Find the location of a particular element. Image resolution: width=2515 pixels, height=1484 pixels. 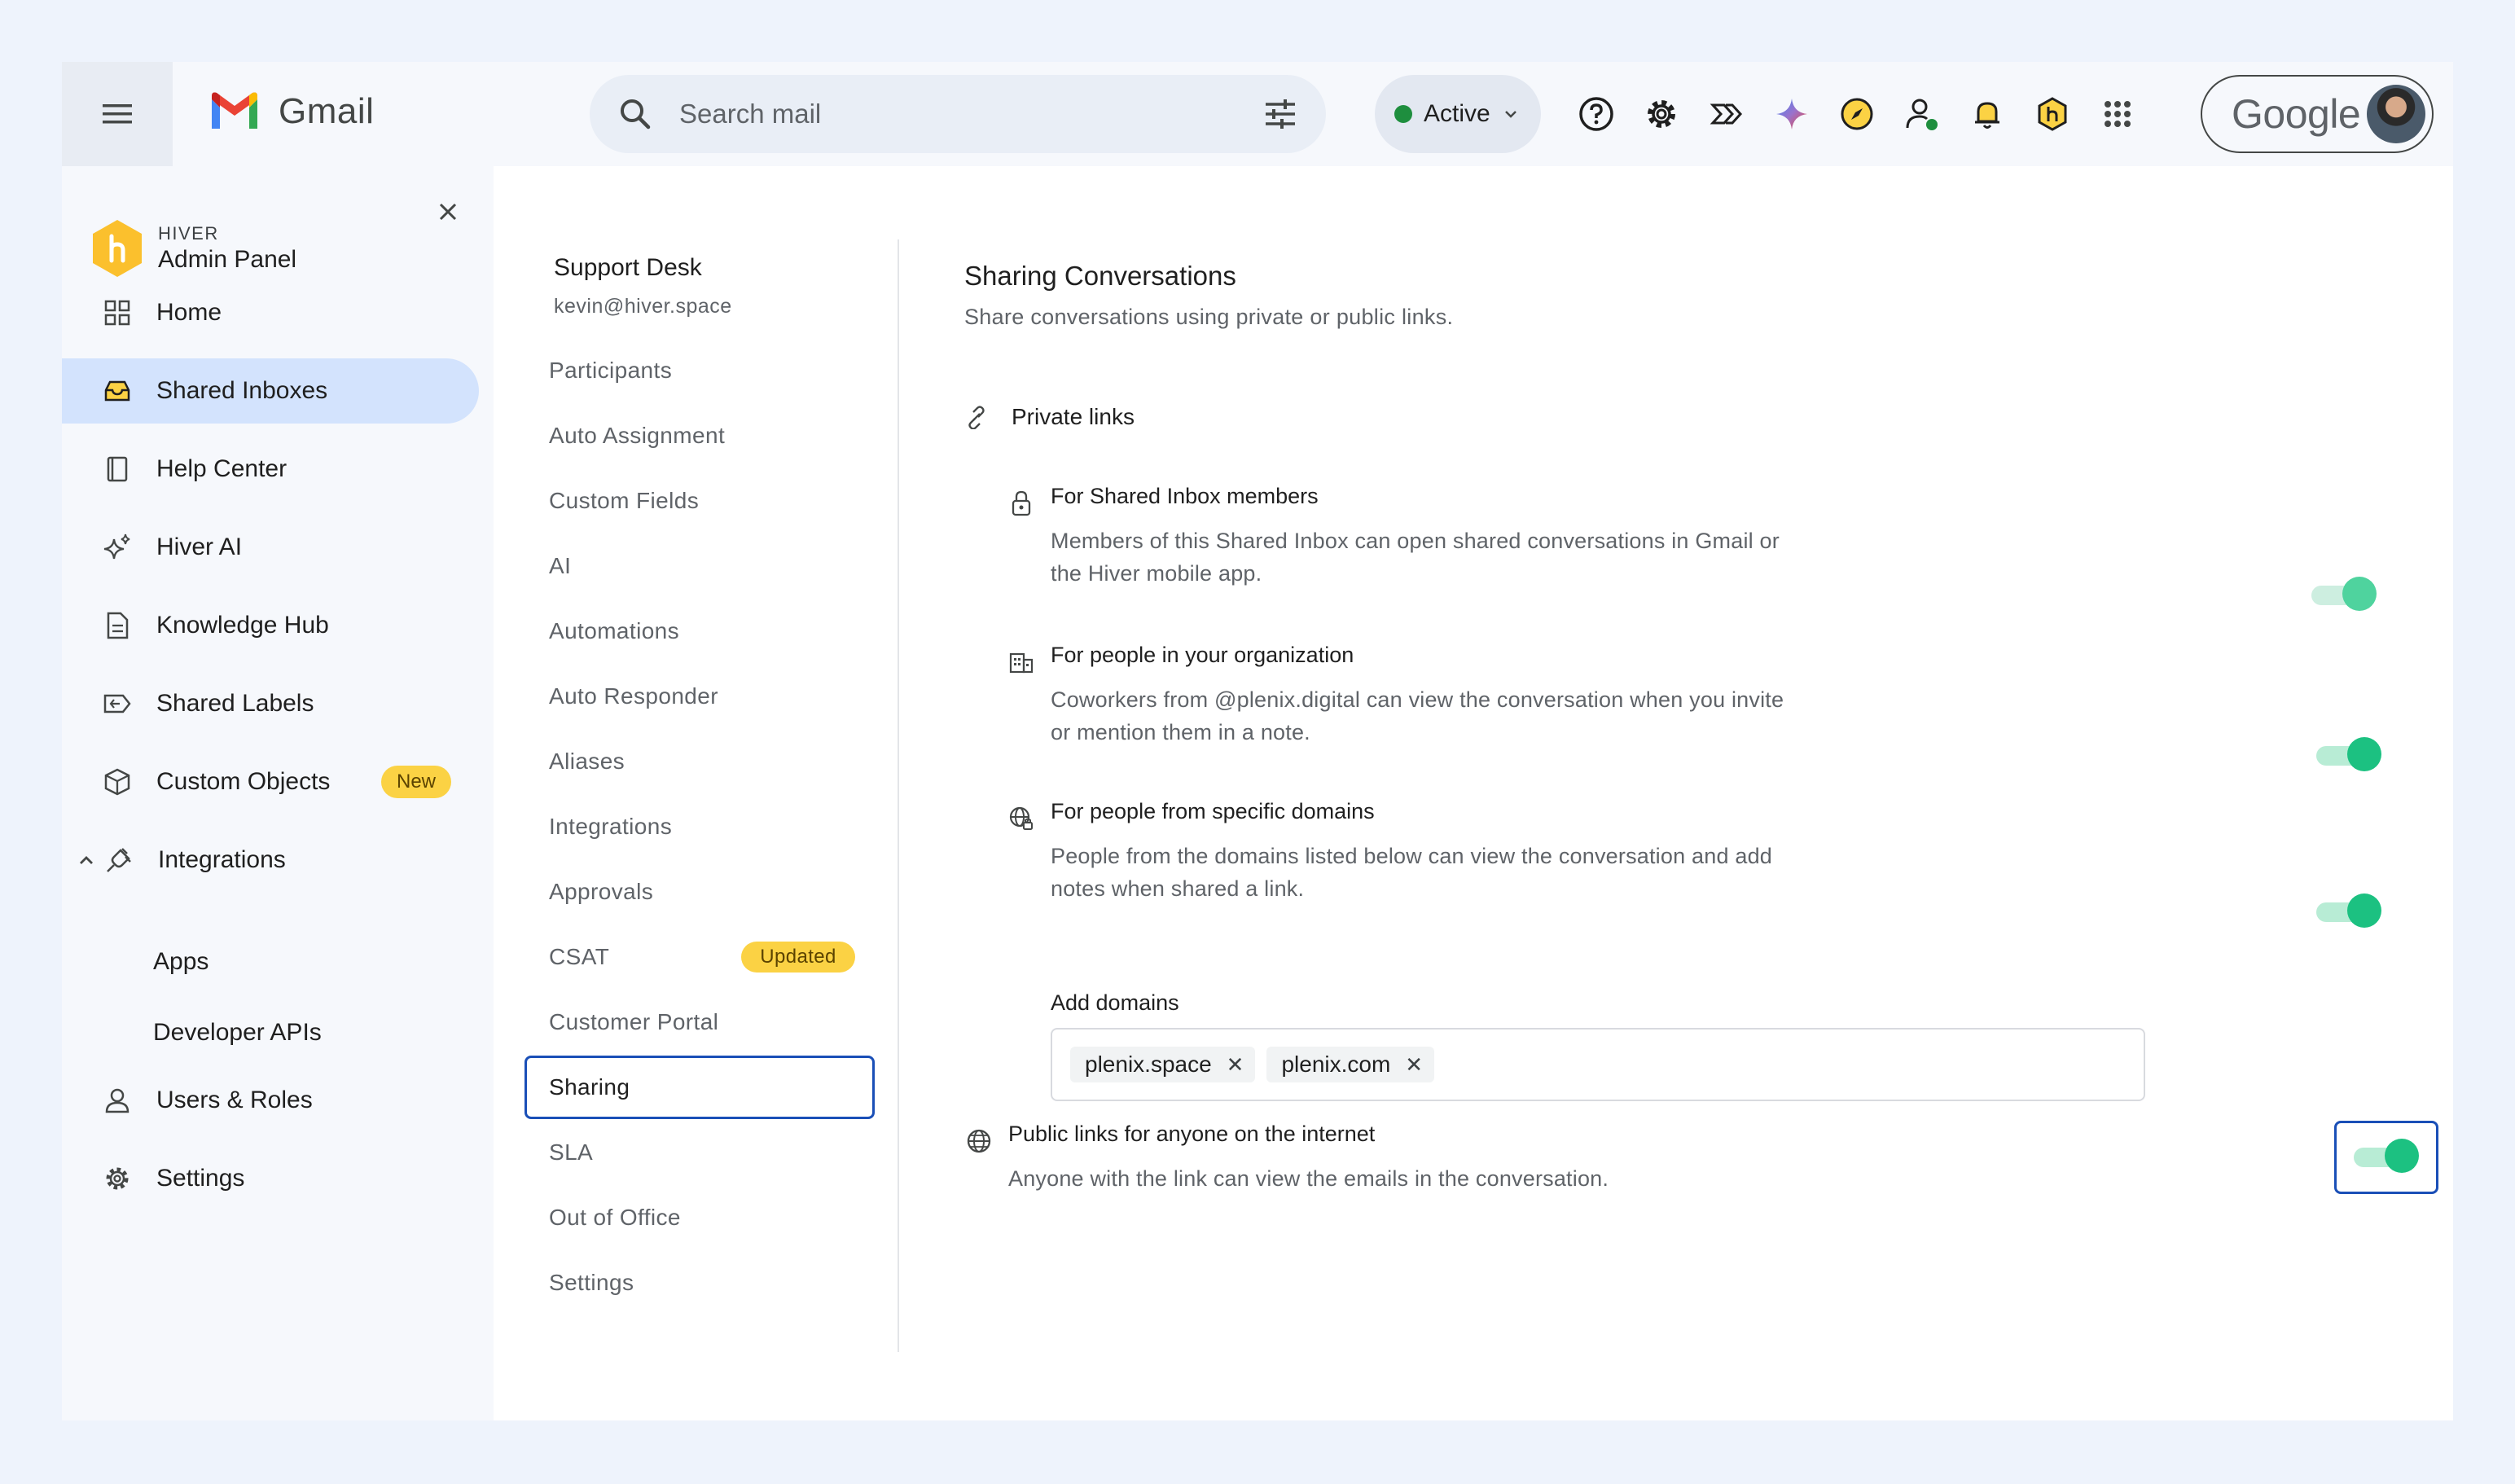

new-badge: New is located at coordinates (416, 782).